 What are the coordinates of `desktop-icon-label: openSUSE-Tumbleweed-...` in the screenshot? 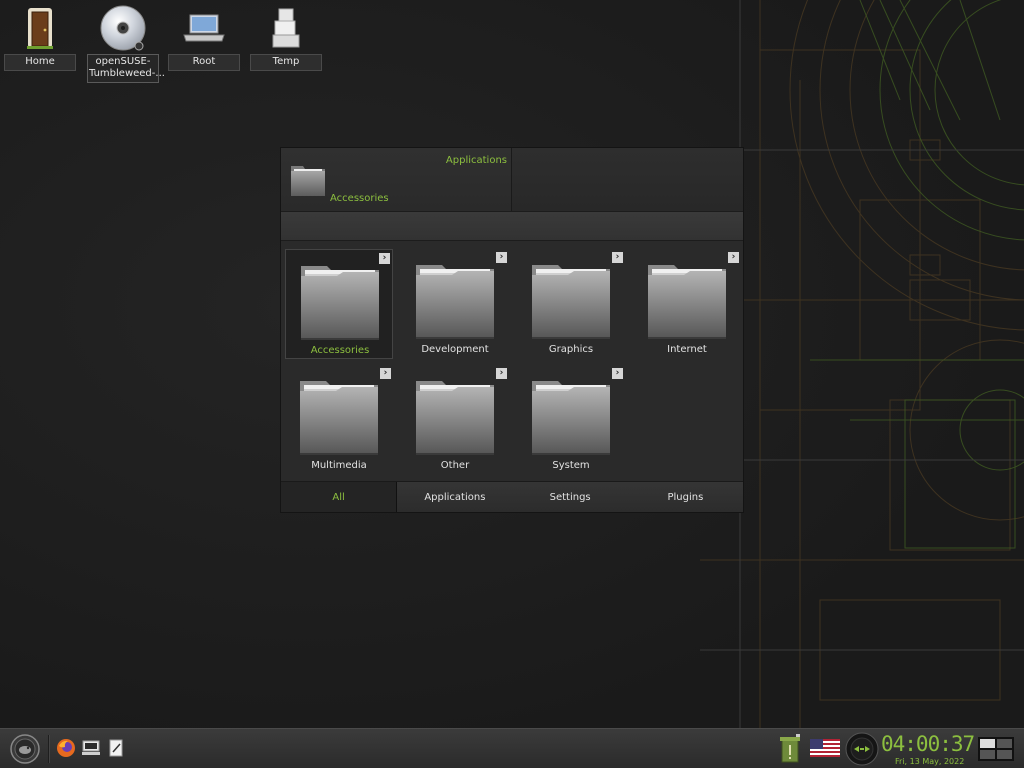 It's located at (126, 68).